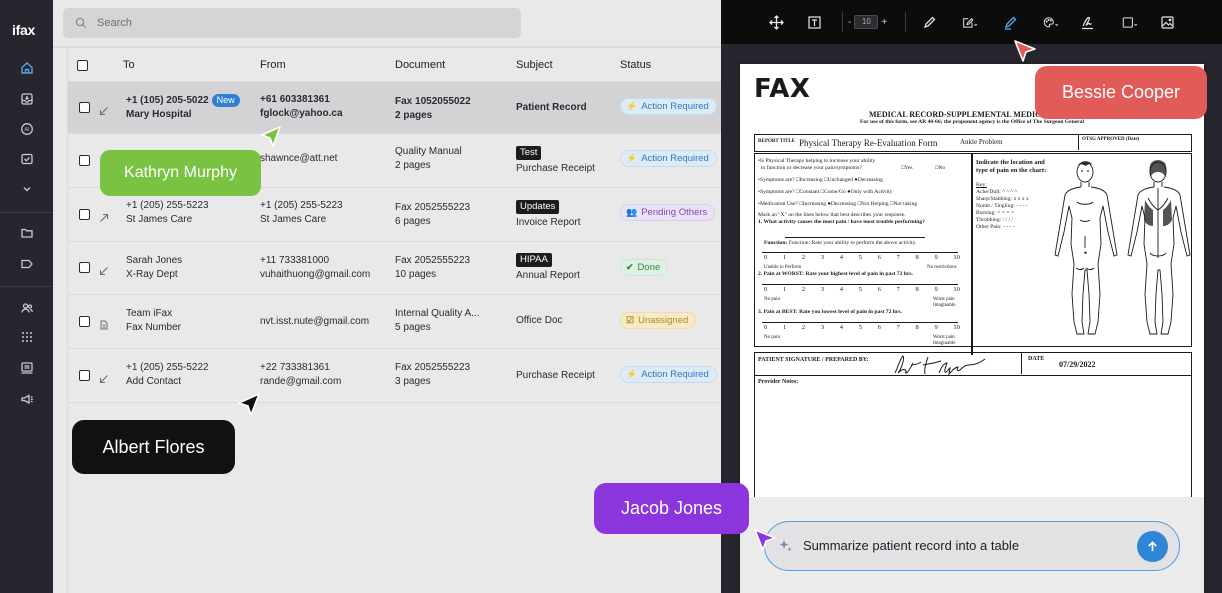 This screenshot has height=593, width=1222. What do you see at coordinates (855, 237) in the screenshot?
I see `answer-line` at bounding box center [855, 237].